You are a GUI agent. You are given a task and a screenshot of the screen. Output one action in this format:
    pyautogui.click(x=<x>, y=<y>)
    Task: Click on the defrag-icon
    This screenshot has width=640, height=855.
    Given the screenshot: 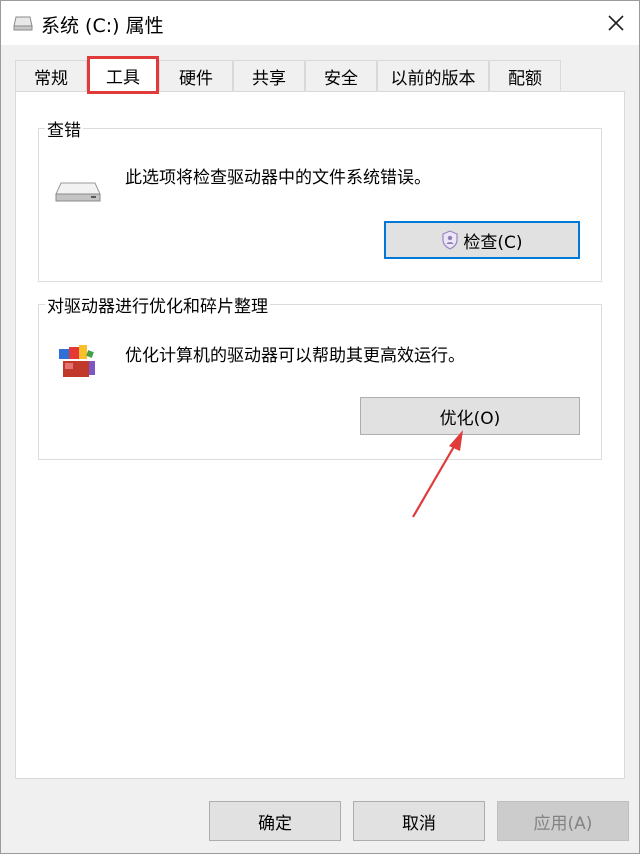 What is the action you would take?
    pyautogui.click(x=77, y=361)
    